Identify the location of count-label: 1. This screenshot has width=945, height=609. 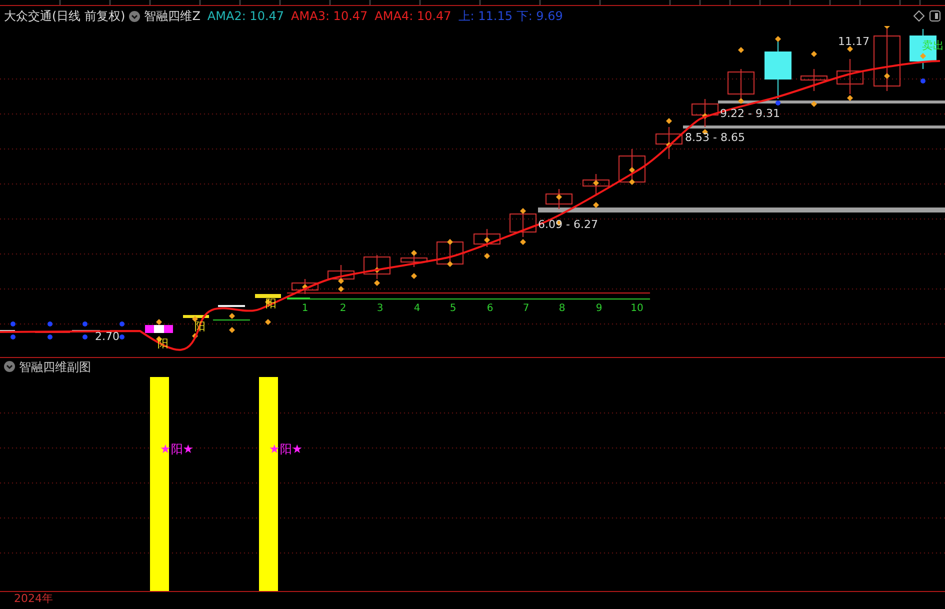
(305, 308).